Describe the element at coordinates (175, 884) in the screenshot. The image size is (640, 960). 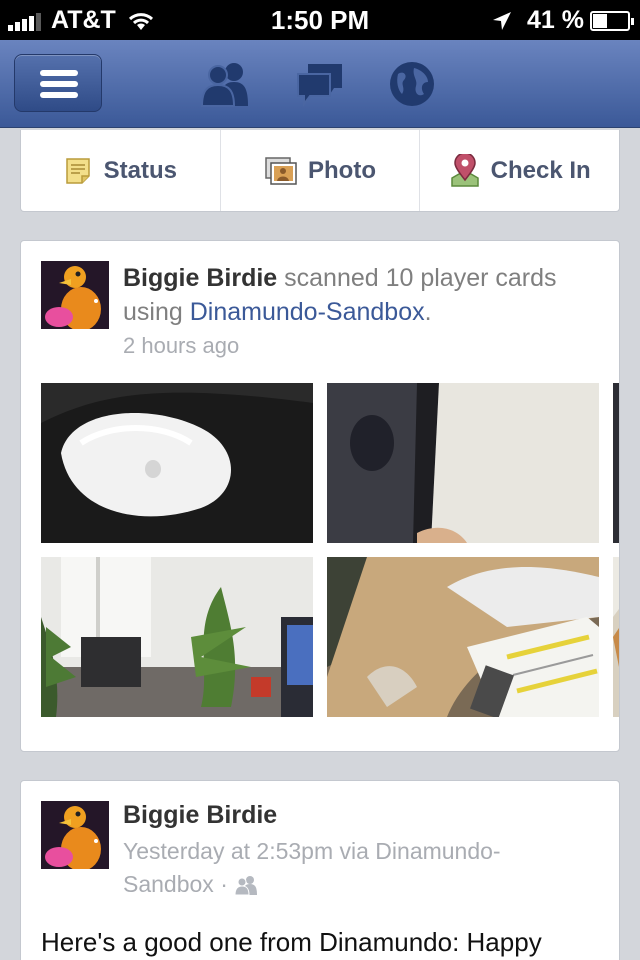
I see `app-source: Sandbox ·` at that location.